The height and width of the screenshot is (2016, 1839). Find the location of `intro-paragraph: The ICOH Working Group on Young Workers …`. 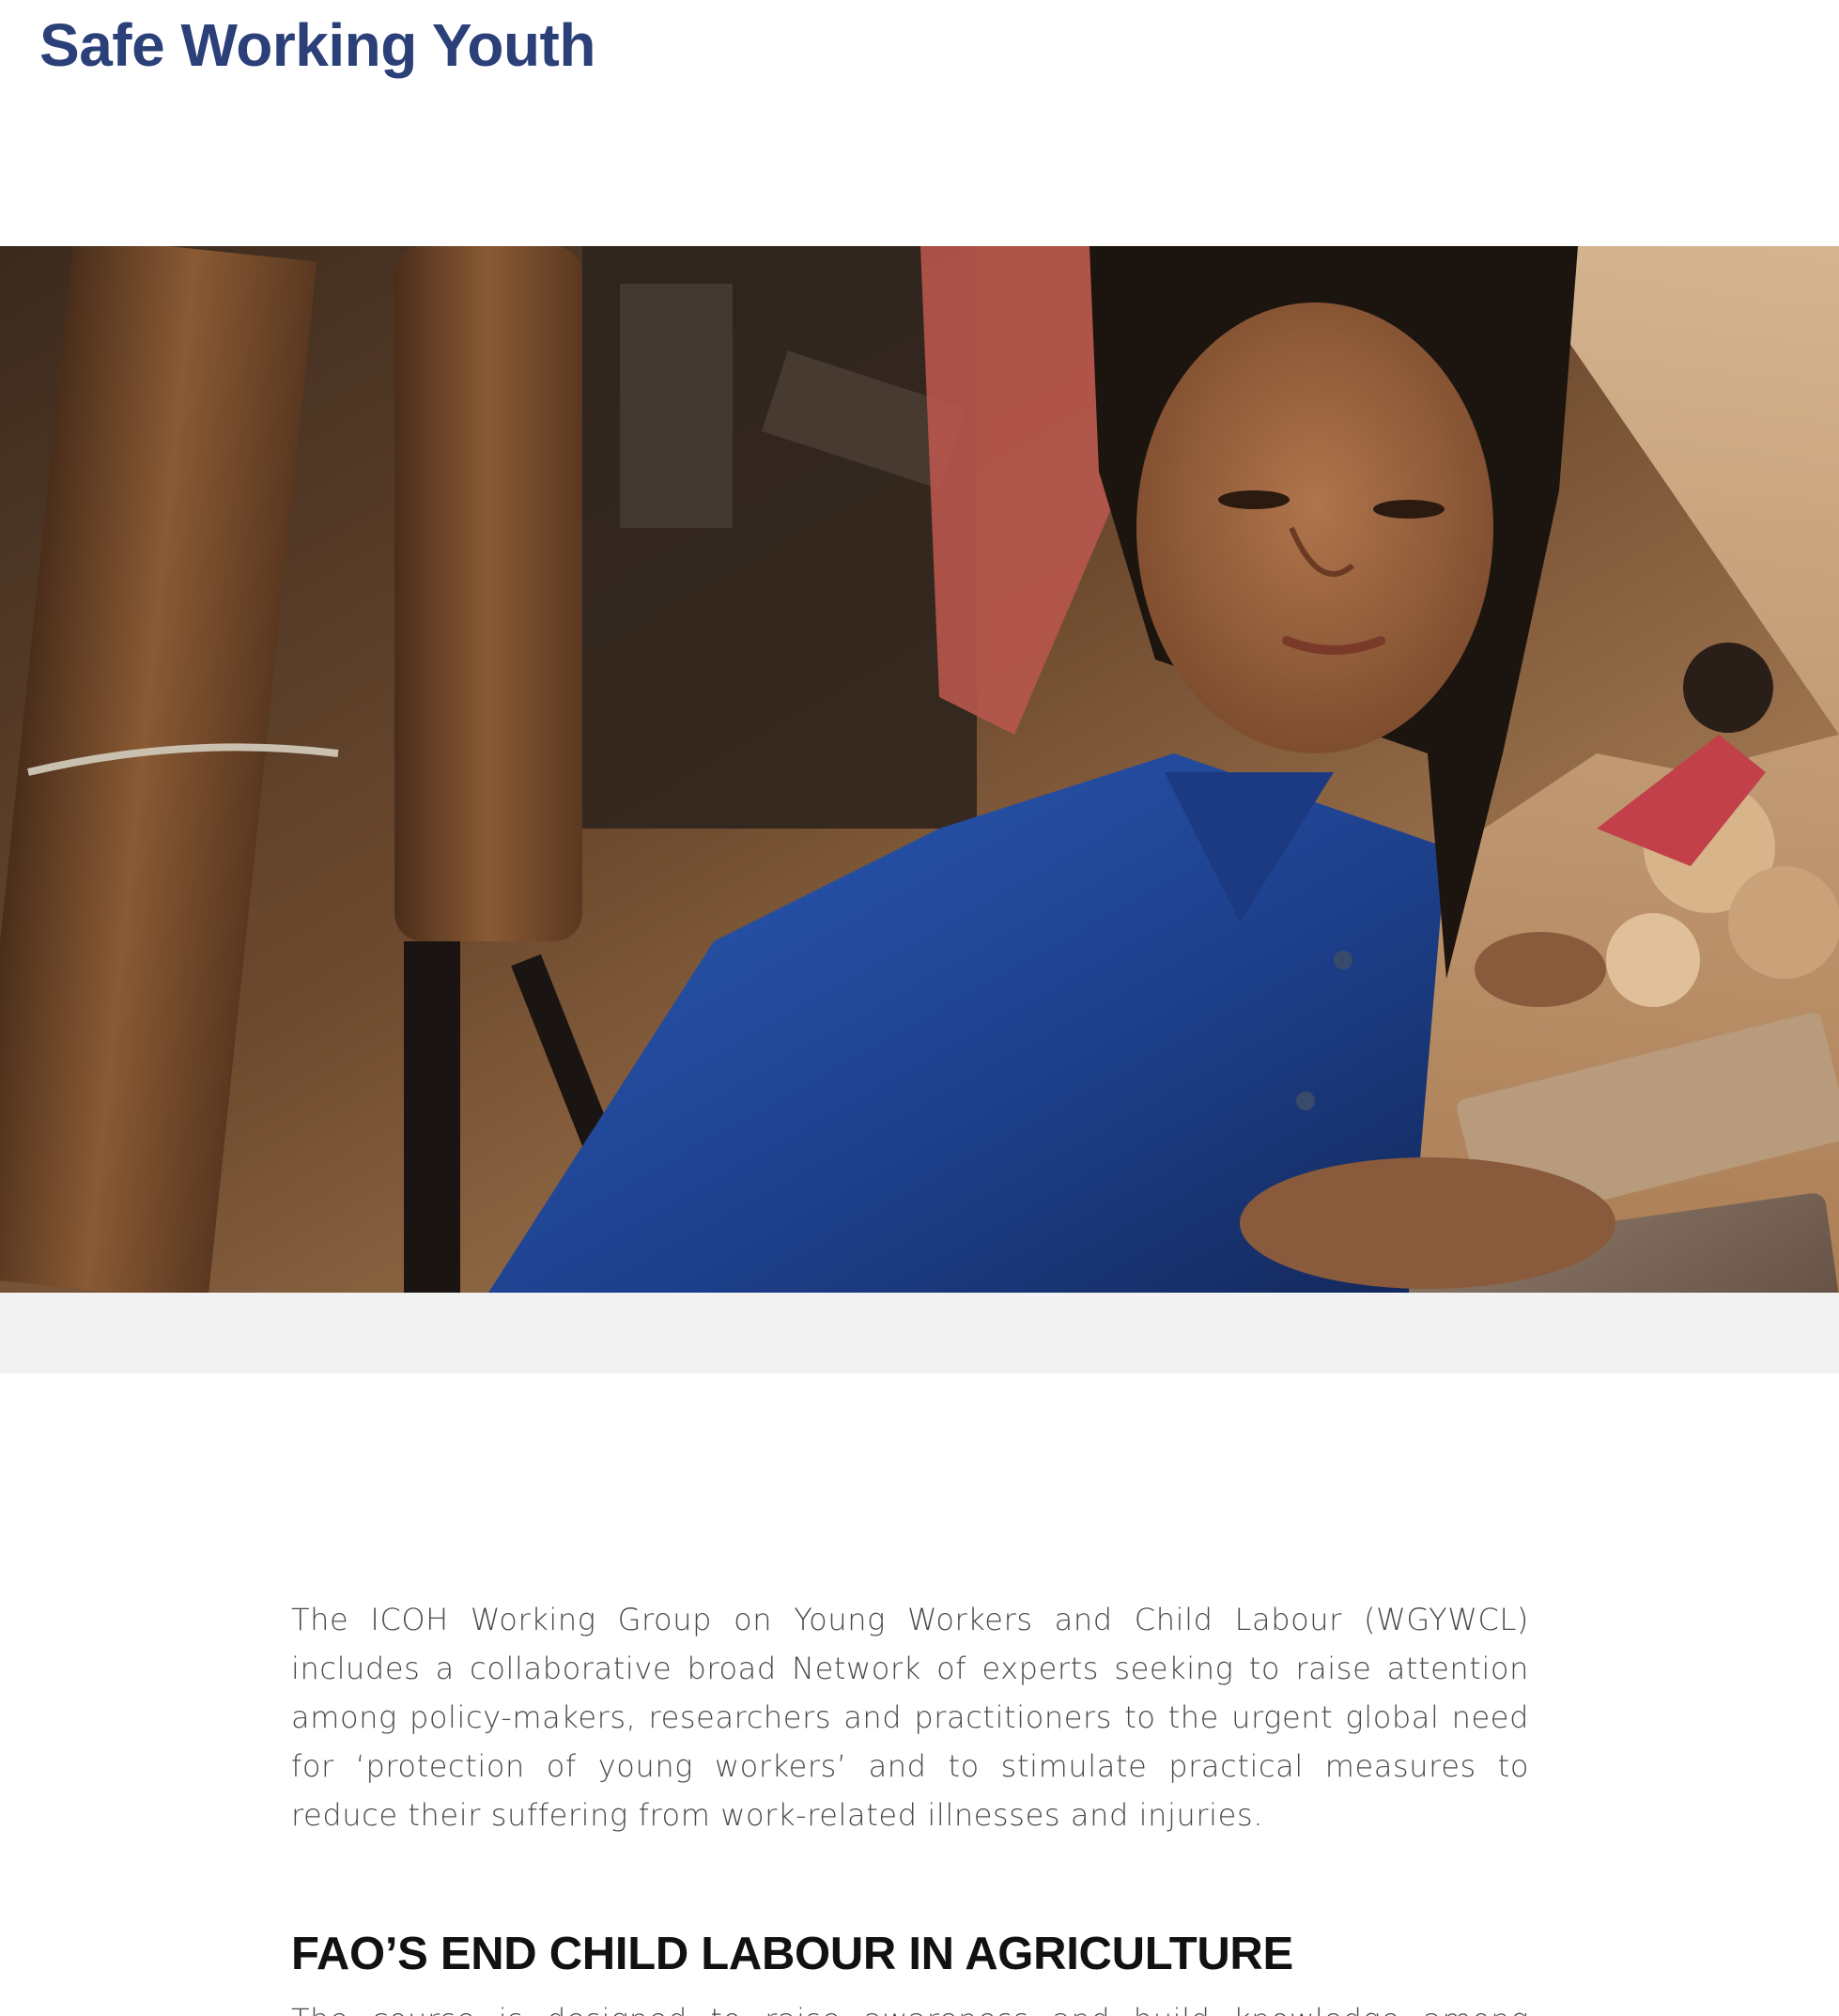

intro-paragraph: The ICOH Working Group on Young Workers … is located at coordinates (910, 1717).